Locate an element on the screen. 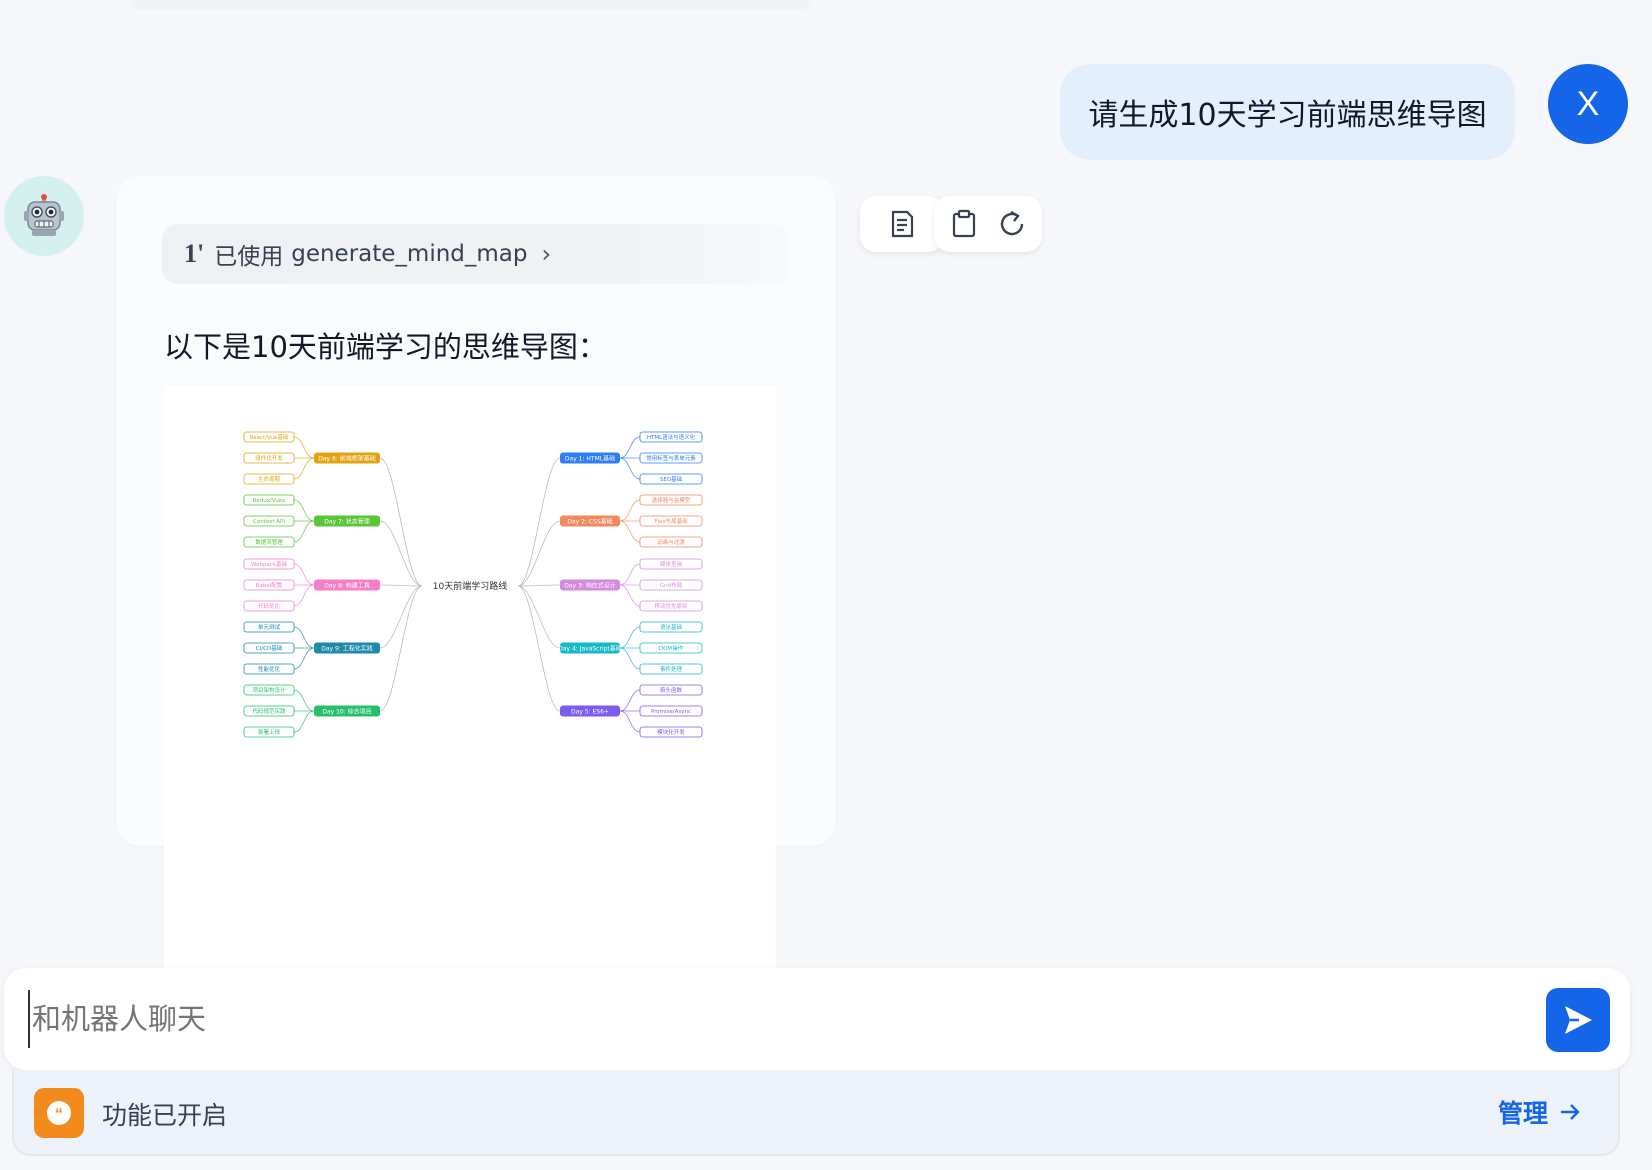  send-button is located at coordinates (1578, 1020).